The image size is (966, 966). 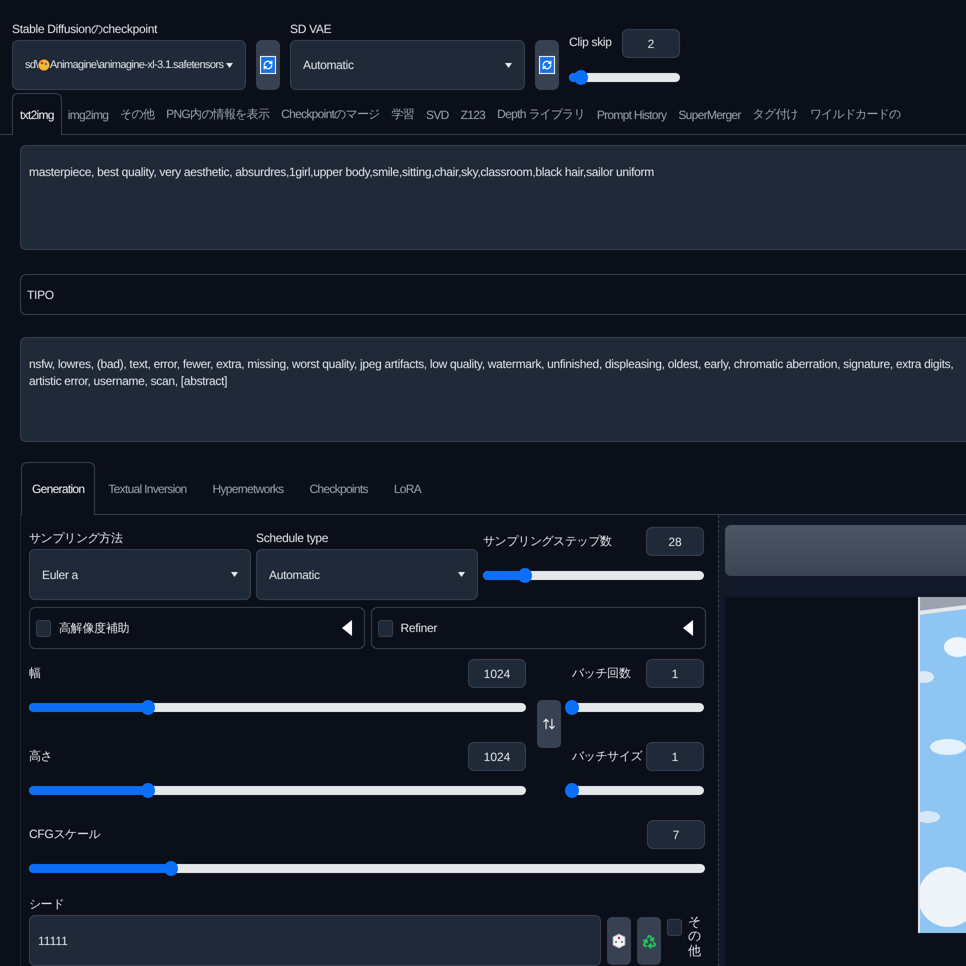 What do you see at coordinates (402, 114) in the screenshot?
I see `tab: 学習` at bounding box center [402, 114].